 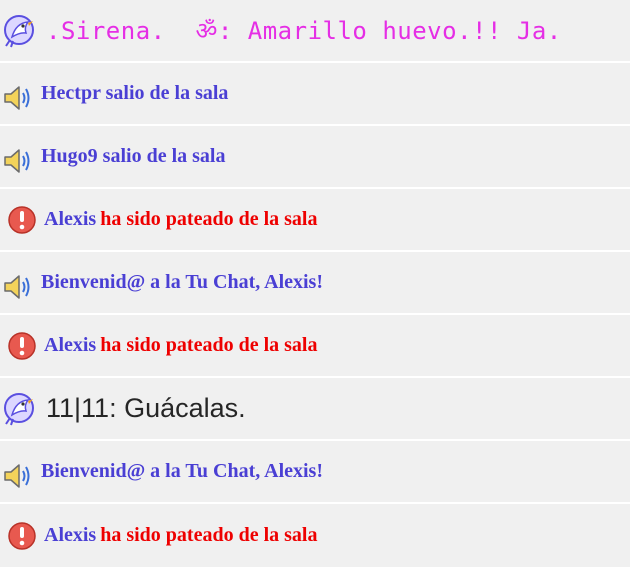 I want to click on system-message: Hugo9 salio de la sala, so click(x=315, y=157).